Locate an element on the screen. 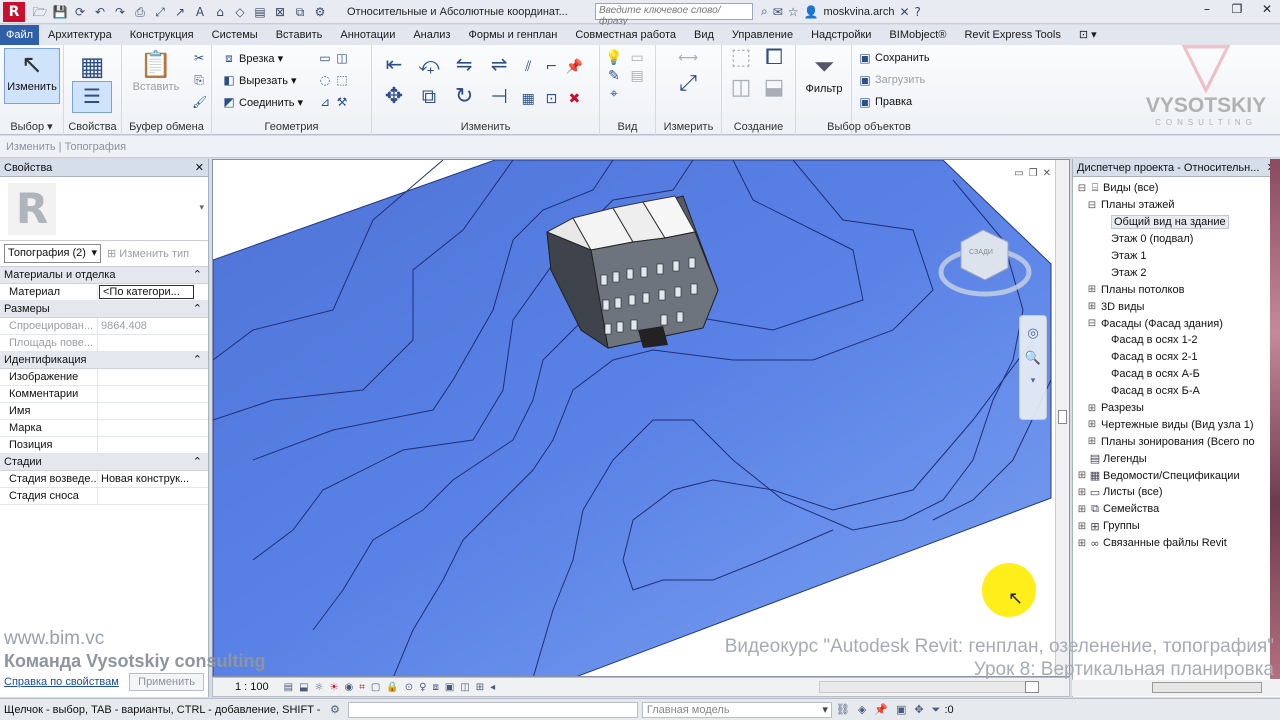 The height and width of the screenshot is (720, 1280). mirror-axis-icon: ⇋ is located at coordinates (464, 64).